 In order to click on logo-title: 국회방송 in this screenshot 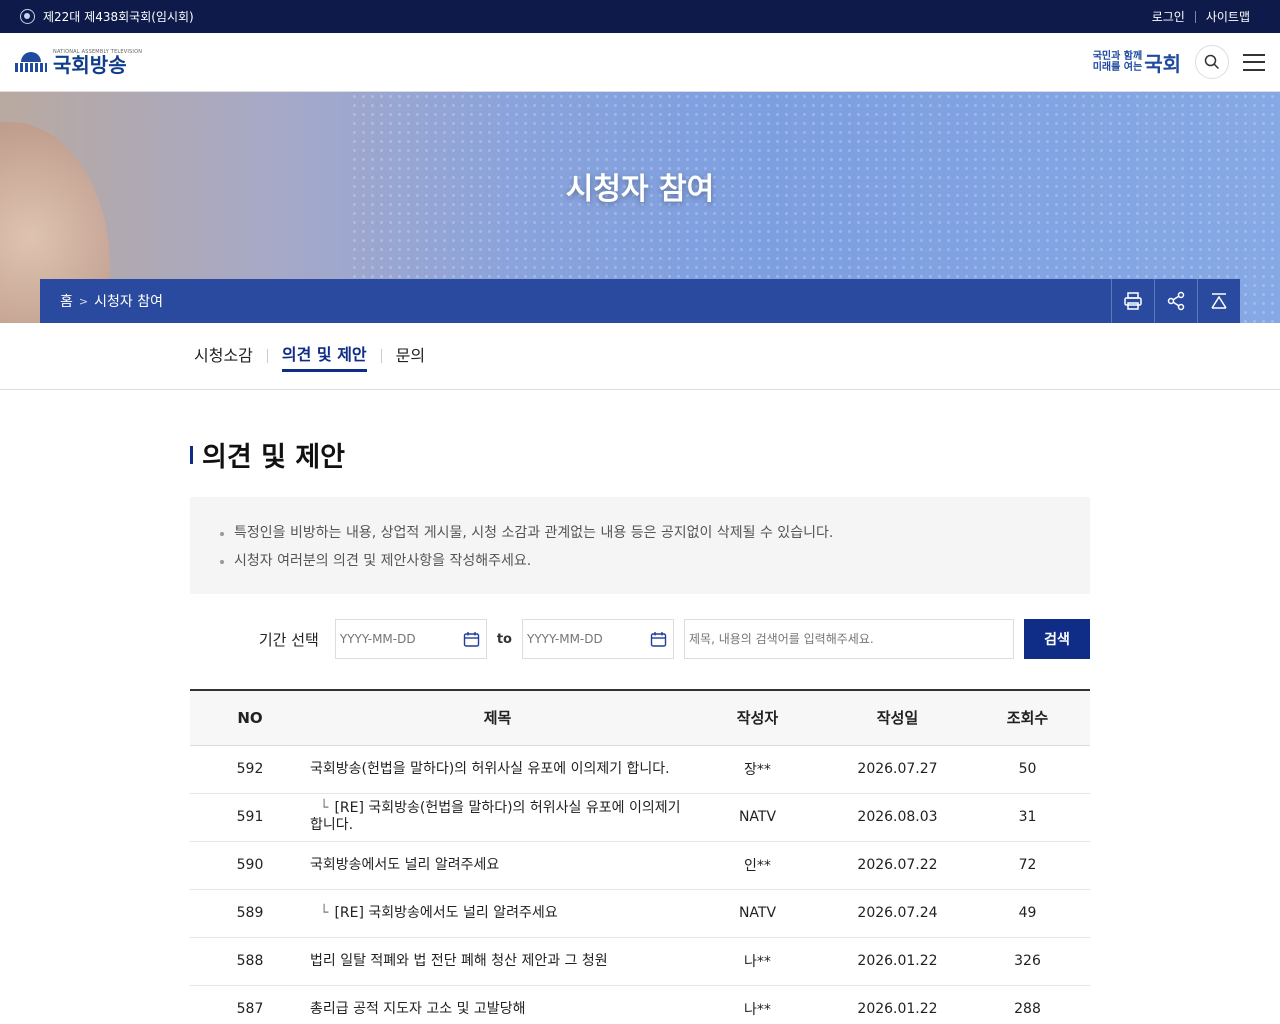, I will do `click(90, 64)`.